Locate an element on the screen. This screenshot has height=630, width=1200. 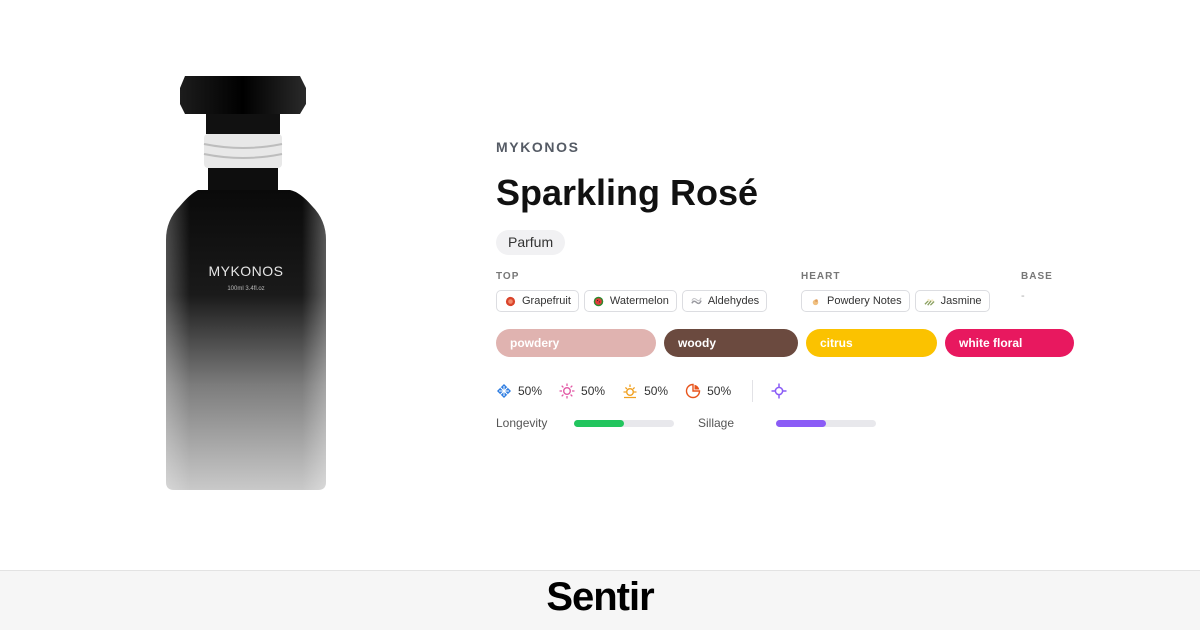
base-notes: BASE - is located at coordinates (1037, 286).